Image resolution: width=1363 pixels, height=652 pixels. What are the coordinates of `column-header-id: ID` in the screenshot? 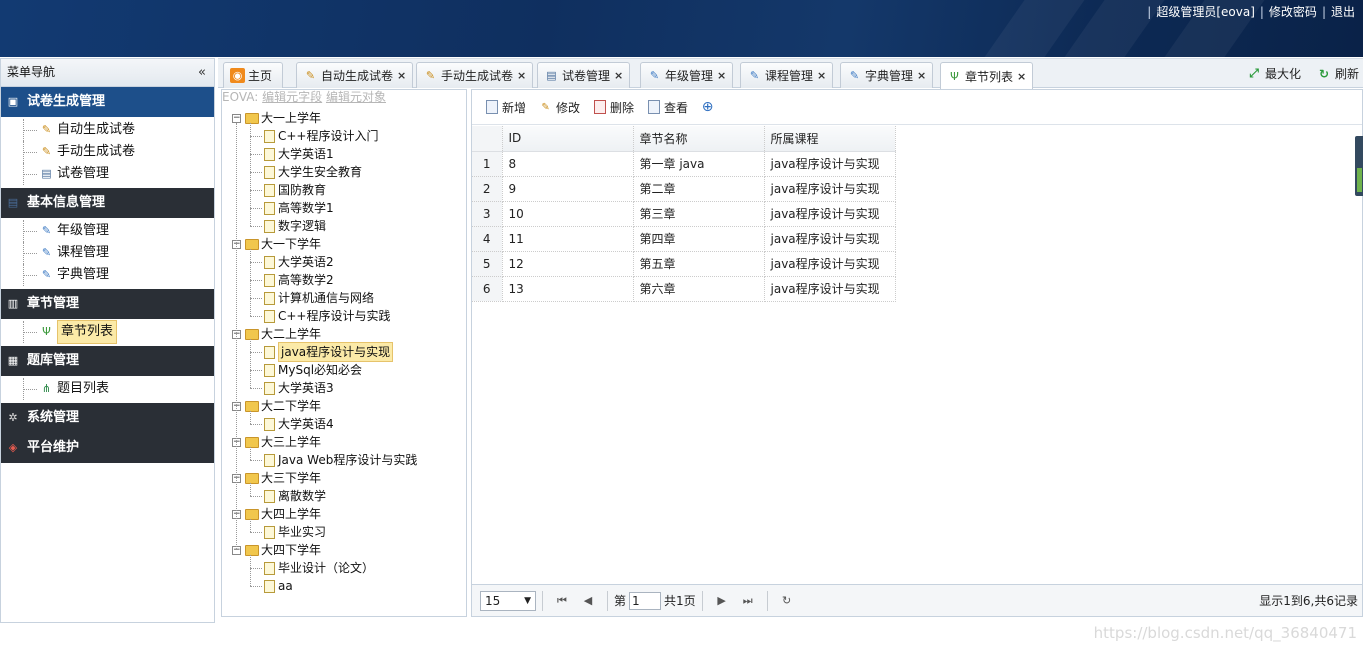 It's located at (568, 139).